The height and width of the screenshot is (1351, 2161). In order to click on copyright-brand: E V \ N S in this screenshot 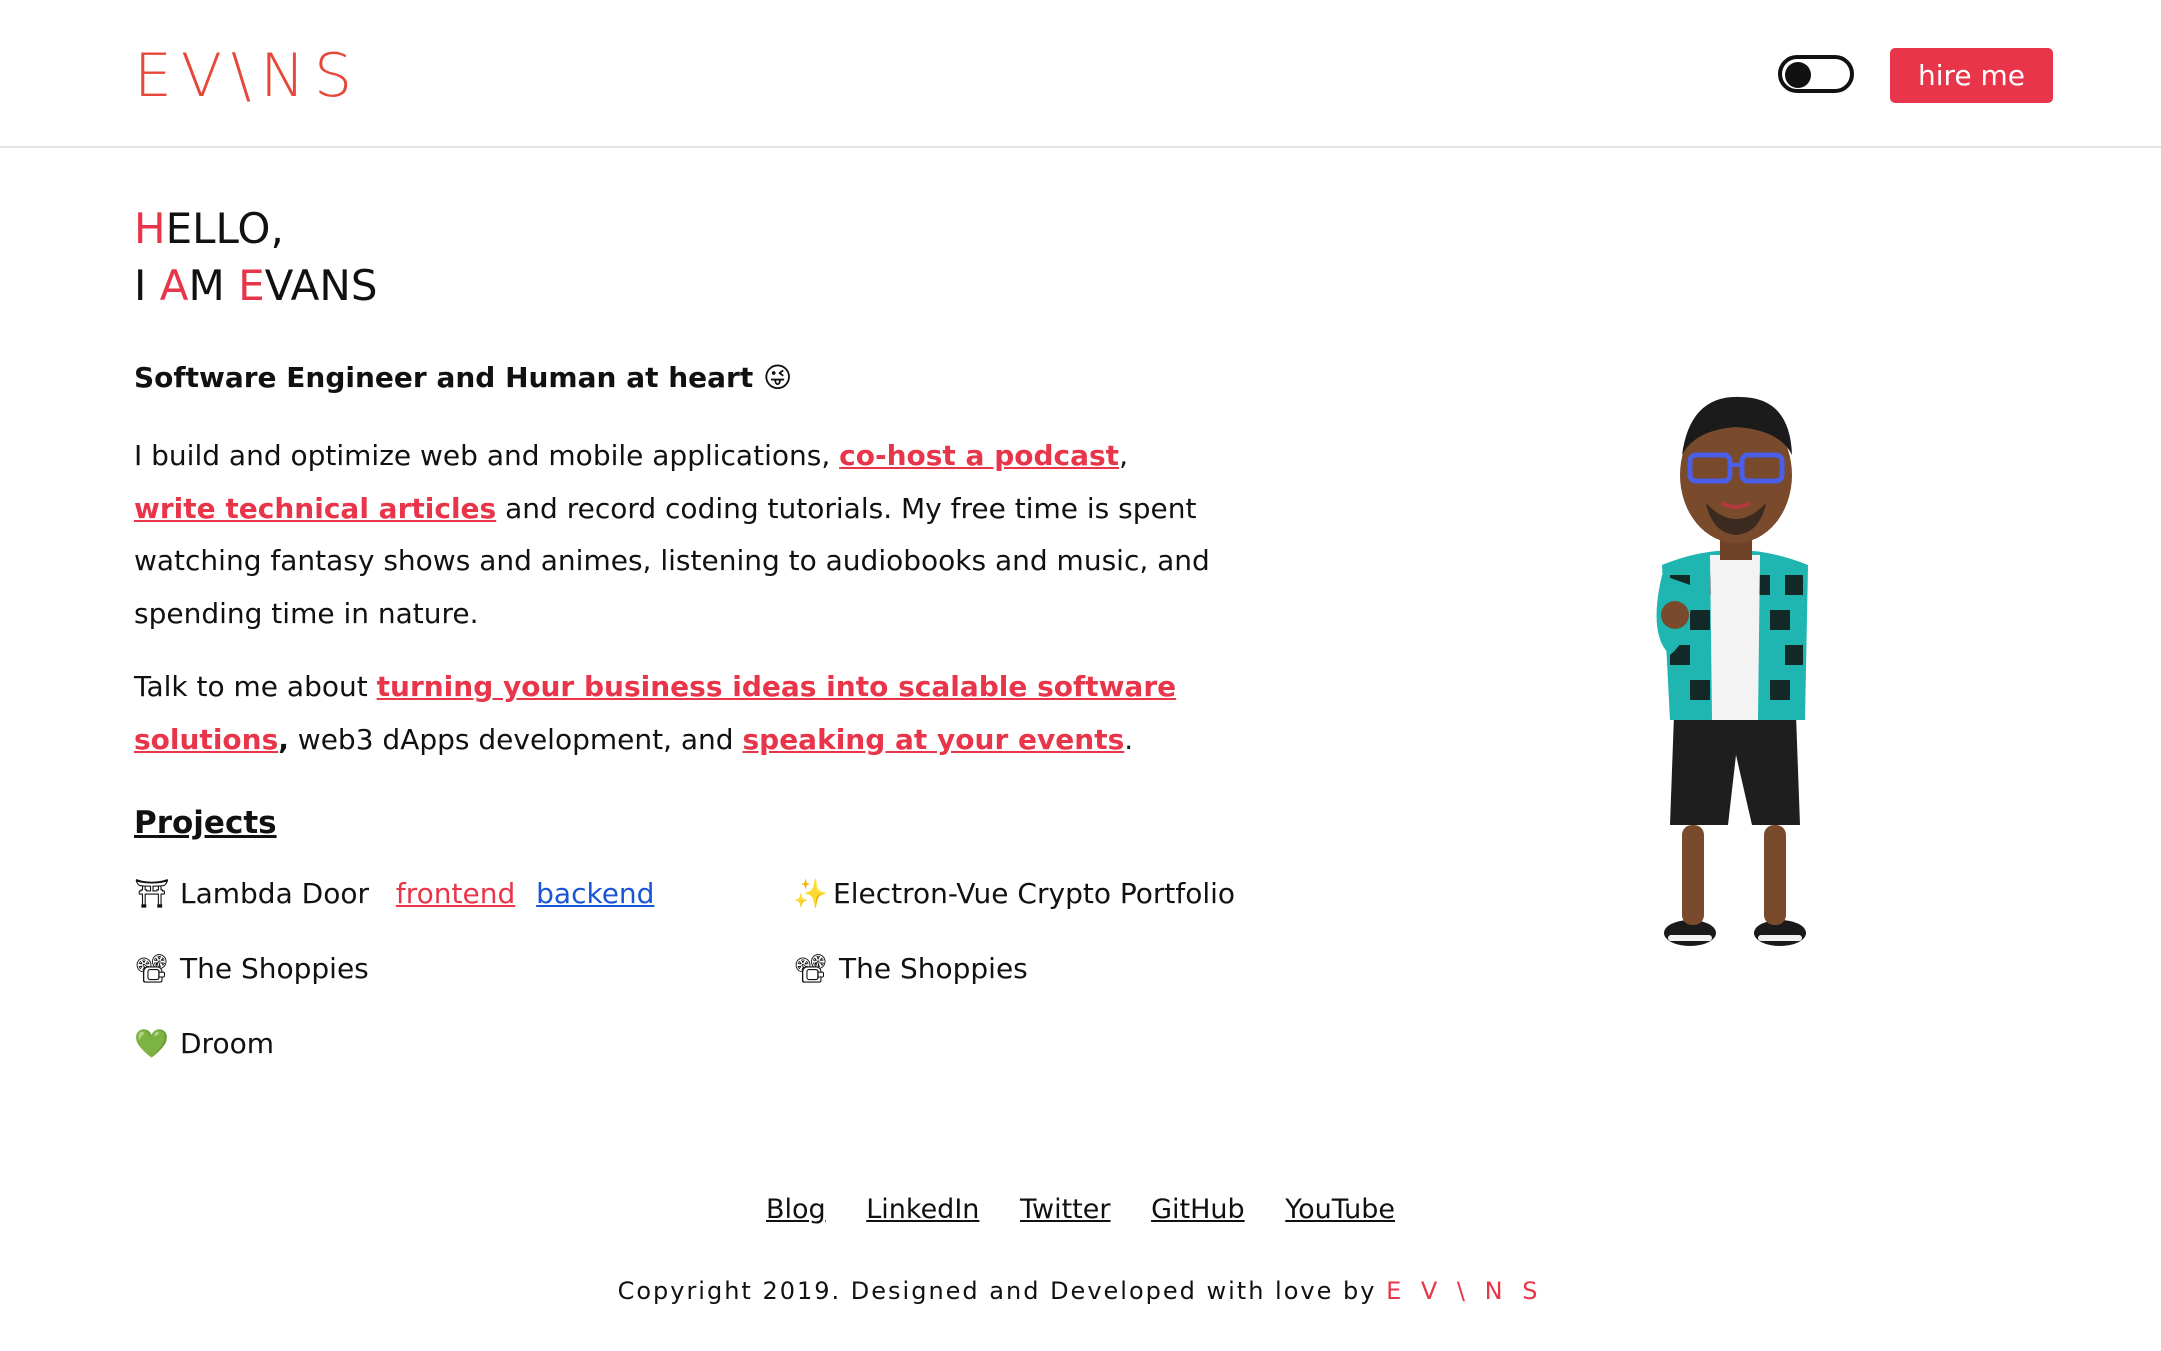, I will do `click(1465, 1291)`.